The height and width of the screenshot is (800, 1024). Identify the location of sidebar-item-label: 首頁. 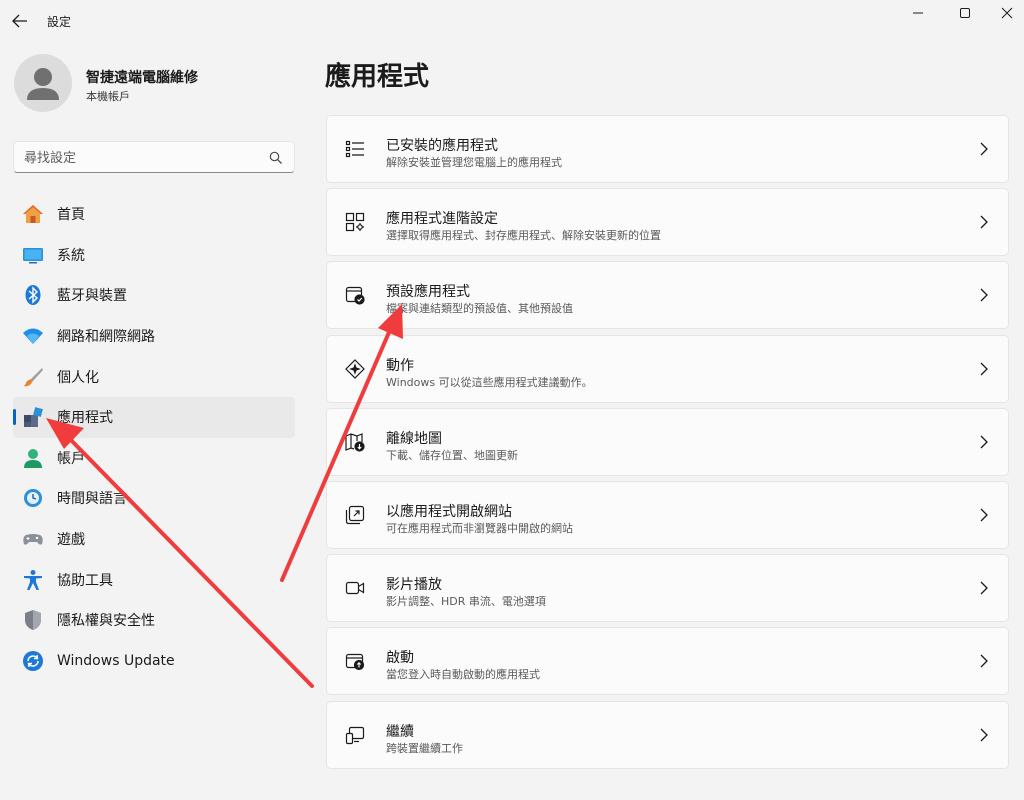
(71, 215).